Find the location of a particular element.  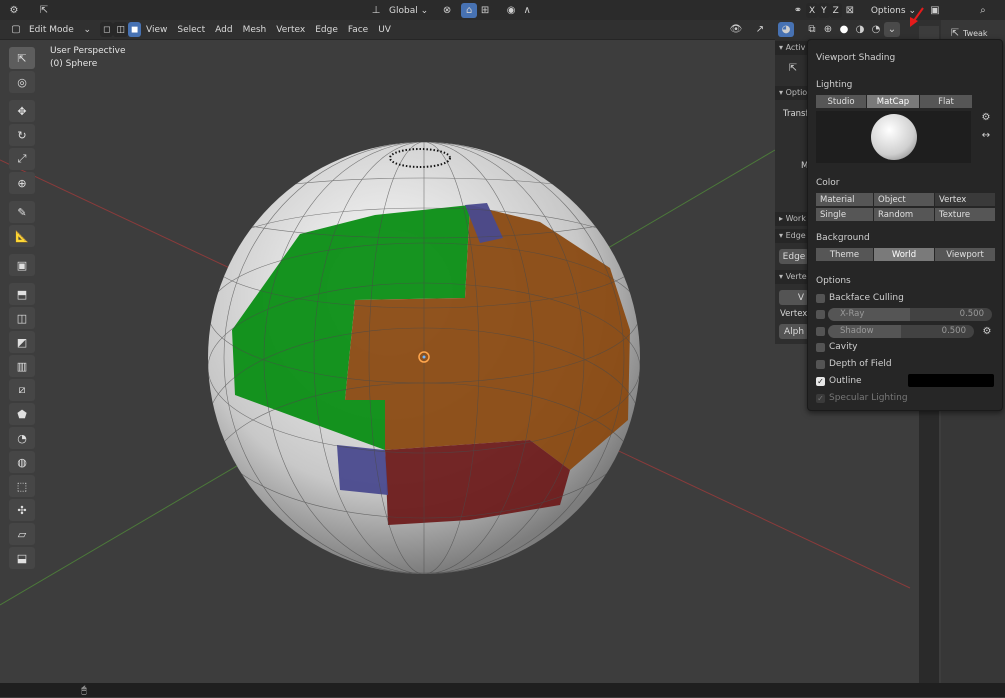

extrude-tool: ⬒ is located at coordinates (22, 294).